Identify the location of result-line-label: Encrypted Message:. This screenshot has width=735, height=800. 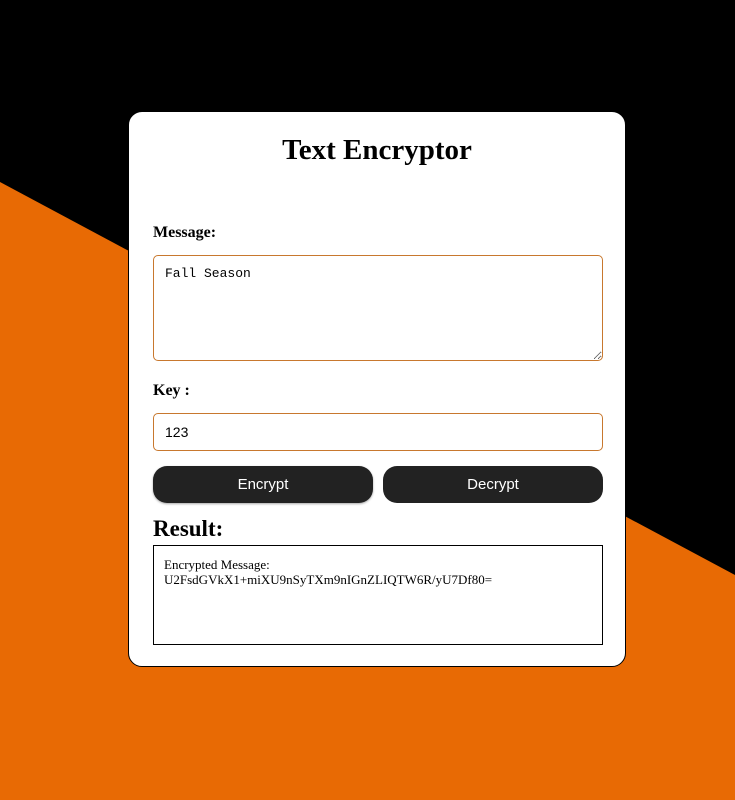
(217, 564).